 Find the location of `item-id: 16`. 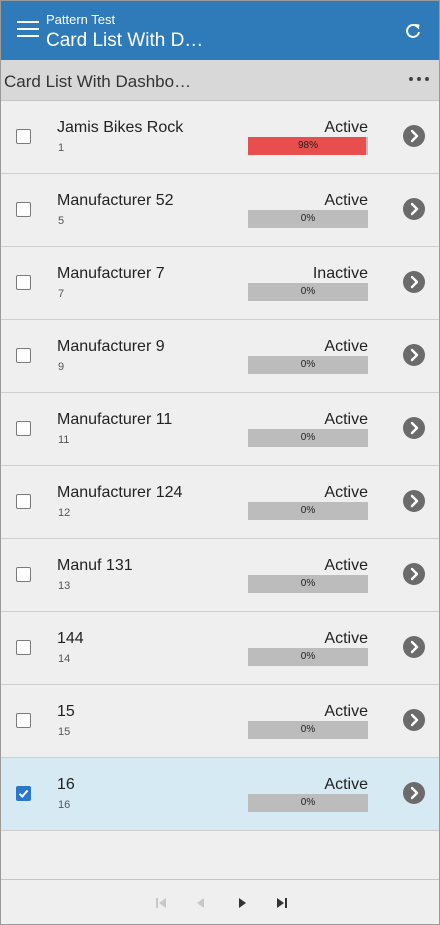

item-id: 16 is located at coordinates (64, 805).